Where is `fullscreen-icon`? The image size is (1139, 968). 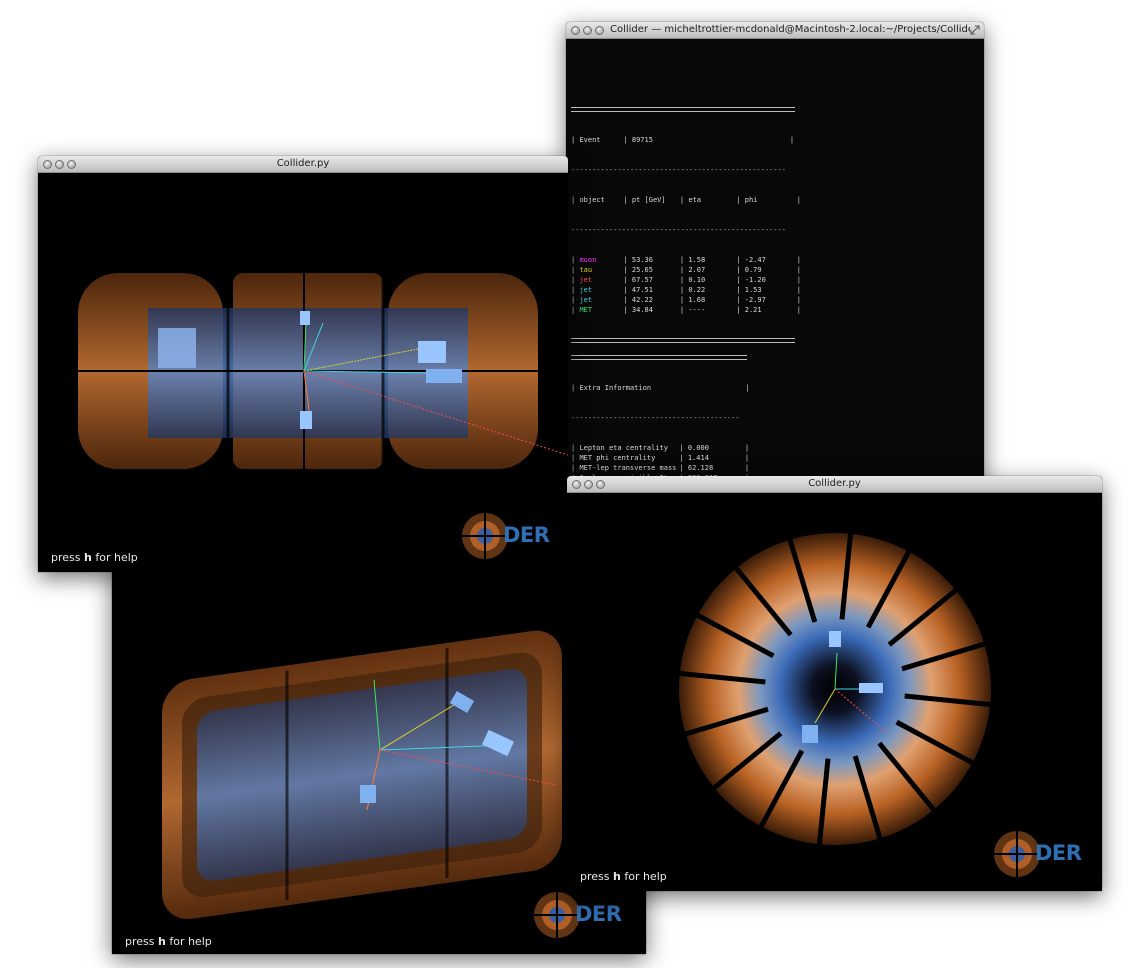
fullscreen-icon is located at coordinates (975, 30).